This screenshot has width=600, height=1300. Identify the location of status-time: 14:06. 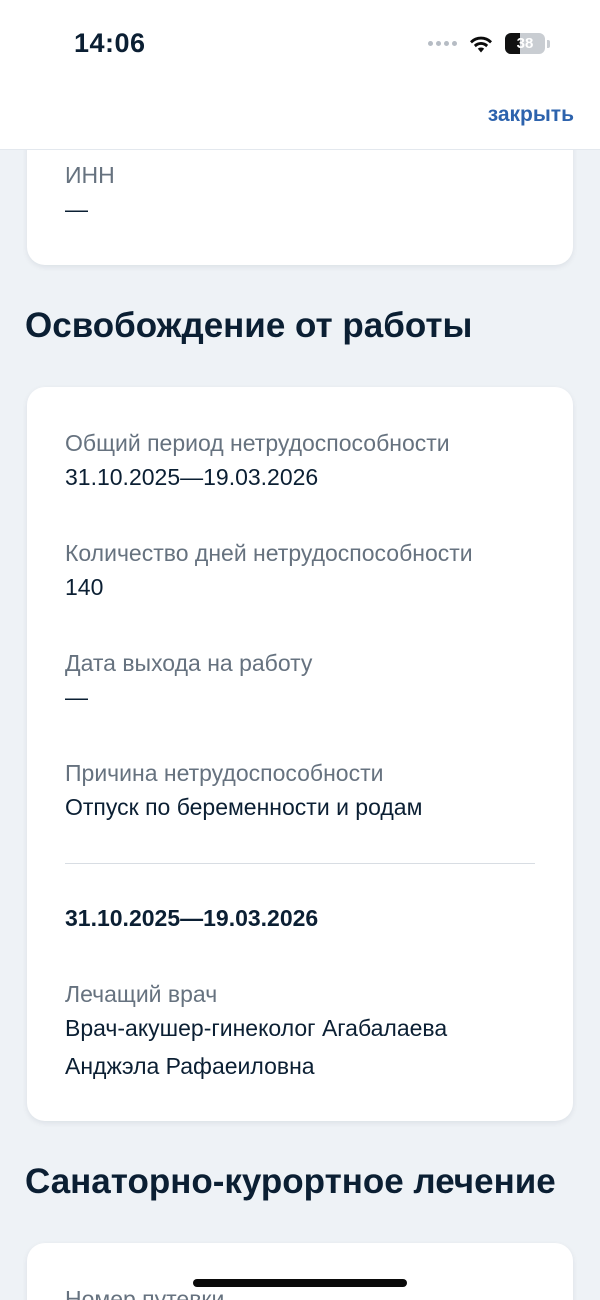
(110, 43).